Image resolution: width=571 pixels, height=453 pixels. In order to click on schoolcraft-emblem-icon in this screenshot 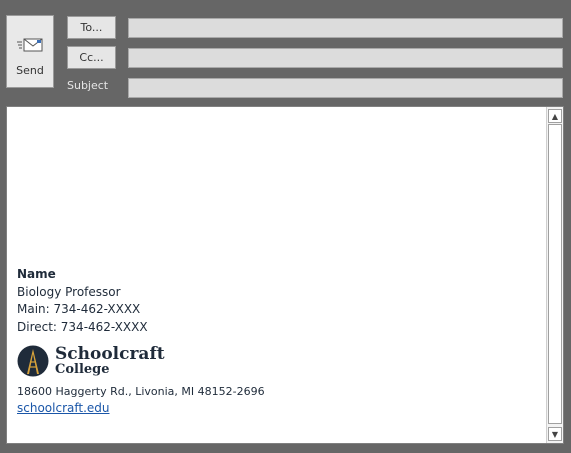, I will do `click(33, 361)`.